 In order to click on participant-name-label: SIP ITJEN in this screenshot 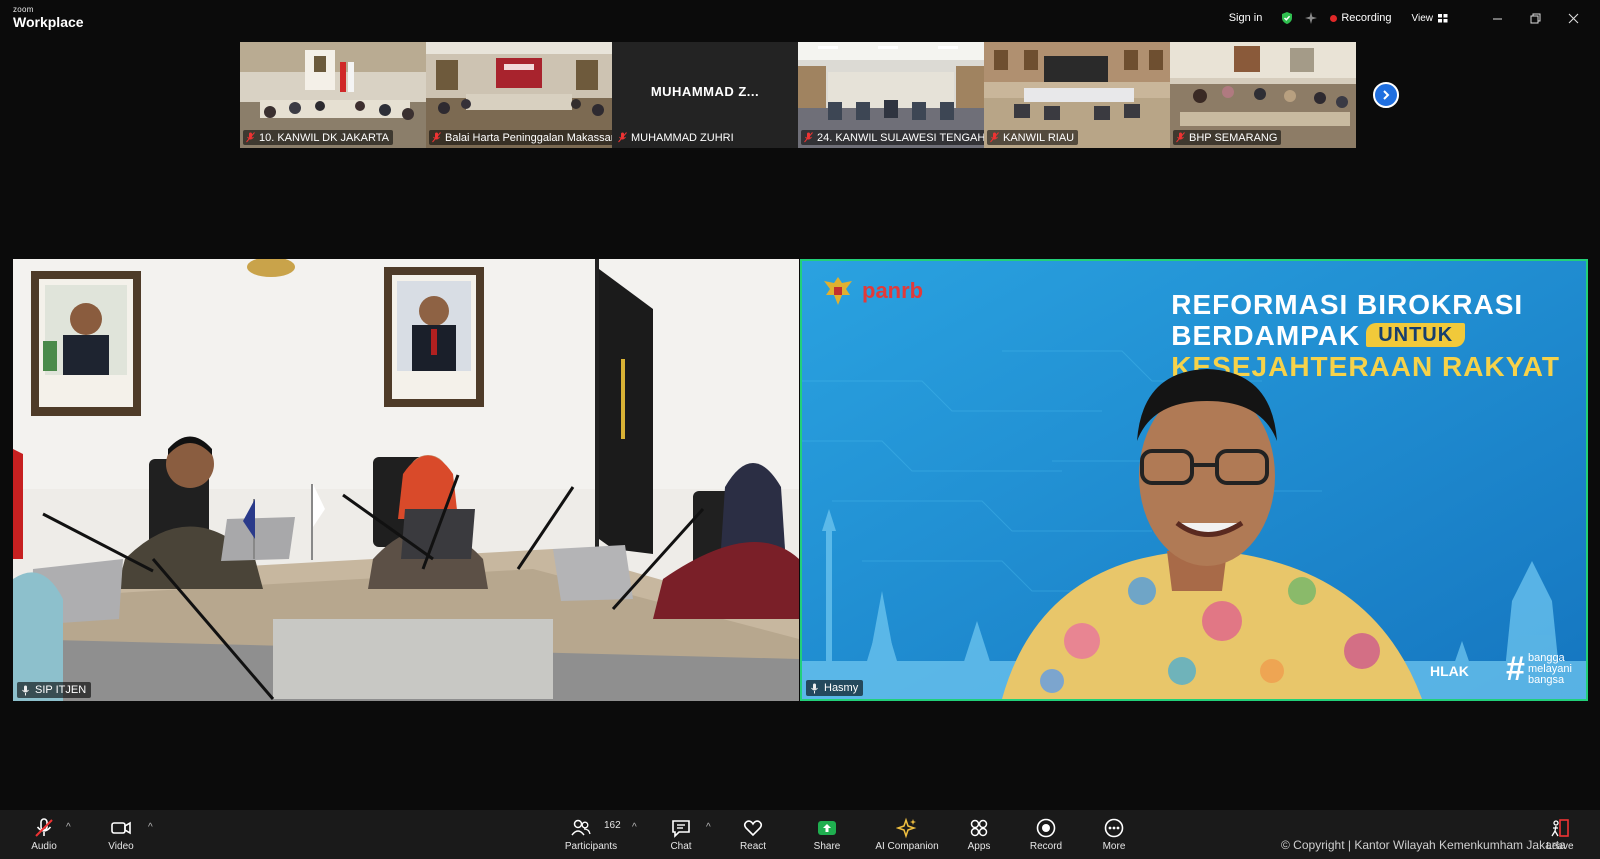, I will do `click(54, 690)`.